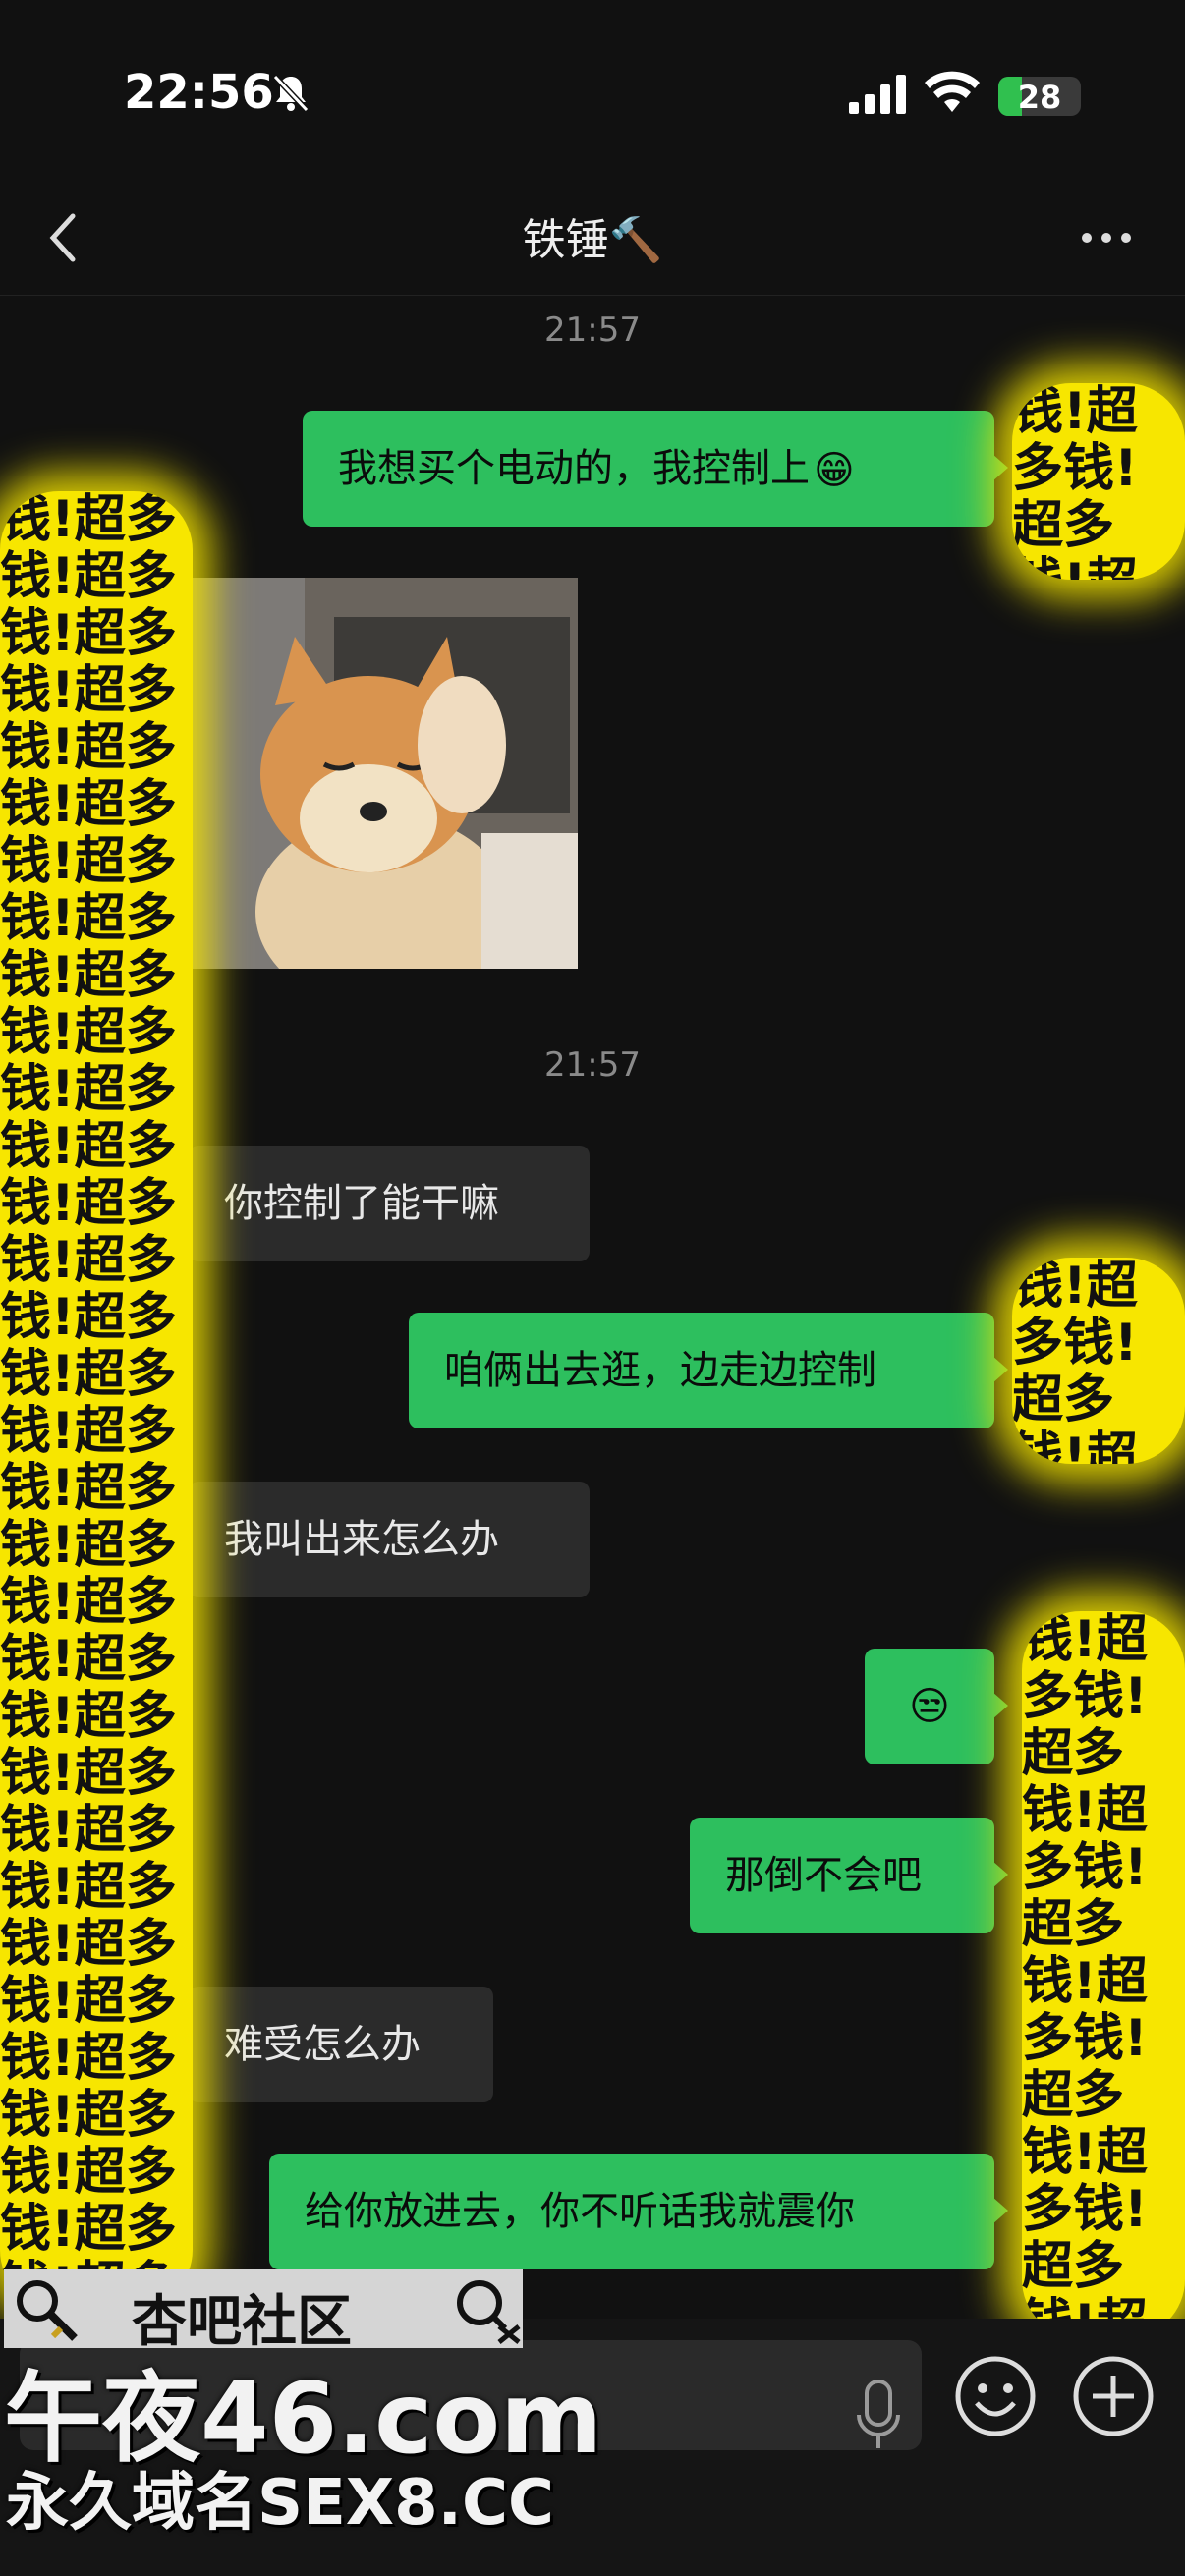 This screenshot has width=1185, height=2576. Describe the element at coordinates (823, 1875) in the screenshot. I see `message-text: 那倒不会吧` at that location.